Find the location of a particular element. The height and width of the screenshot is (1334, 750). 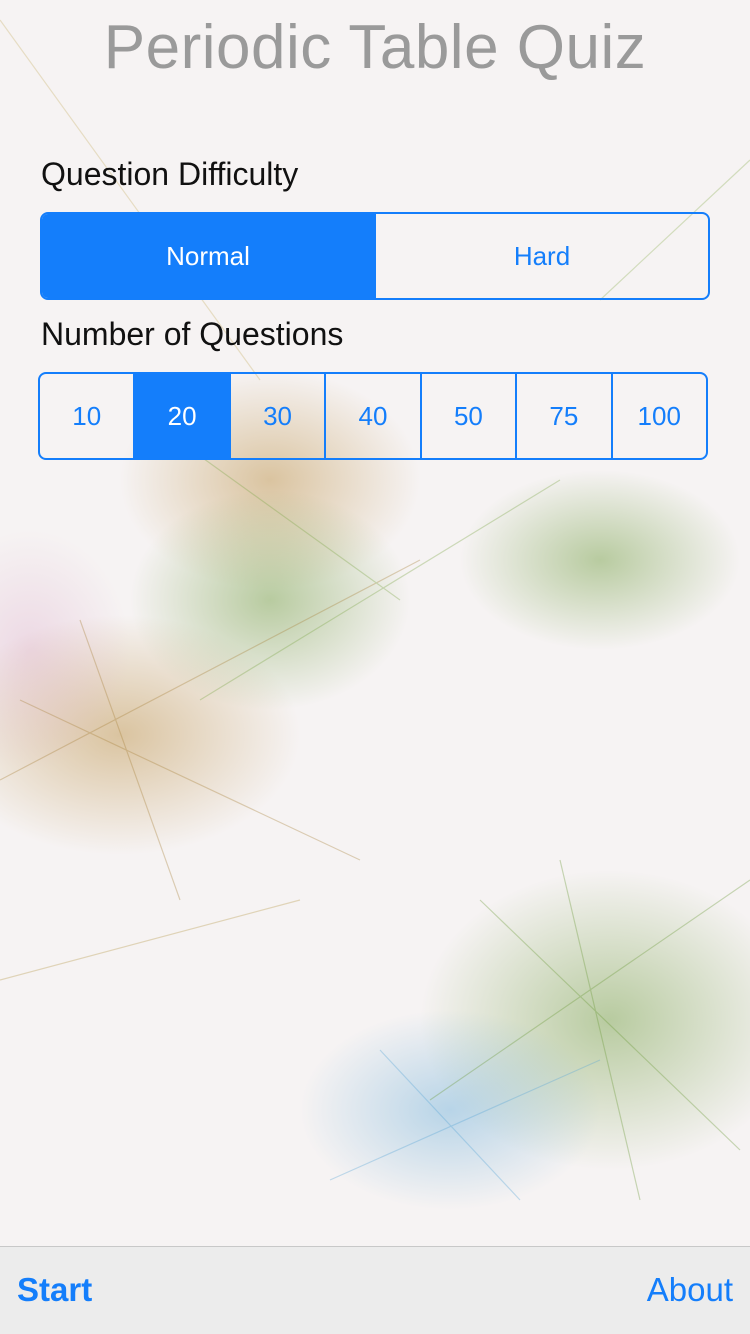

difficulty-option-hard: Hard is located at coordinates (541, 256).